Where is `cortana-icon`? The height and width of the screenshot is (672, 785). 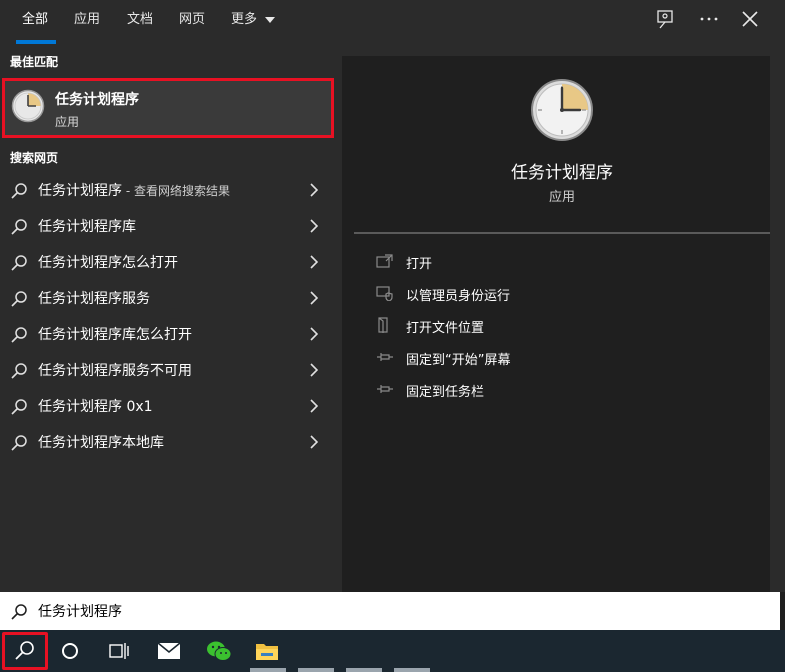 cortana-icon is located at coordinates (70, 651).